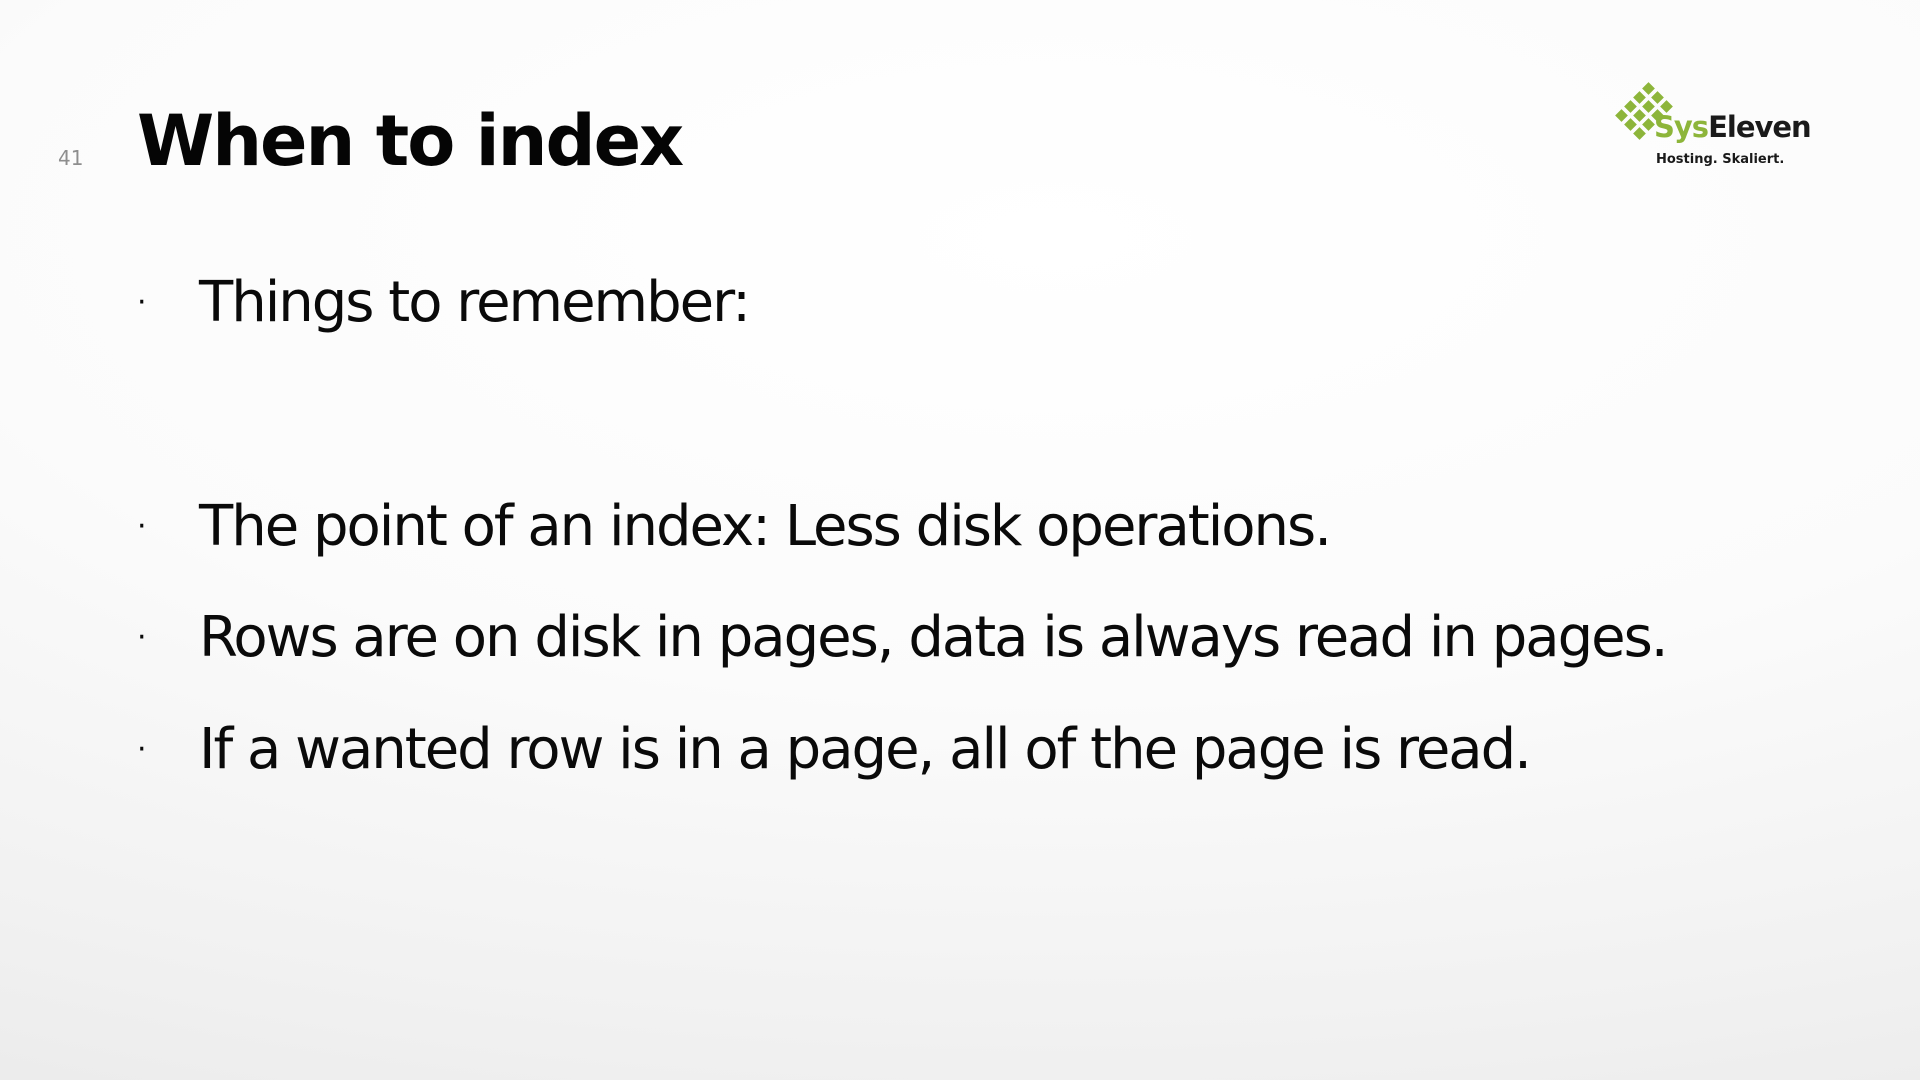 The height and width of the screenshot is (1080, 1920). What do you see at coordinates (71, 158) in the screenshot?
I see `slide-number: 41` at bounding box center [71, 158].